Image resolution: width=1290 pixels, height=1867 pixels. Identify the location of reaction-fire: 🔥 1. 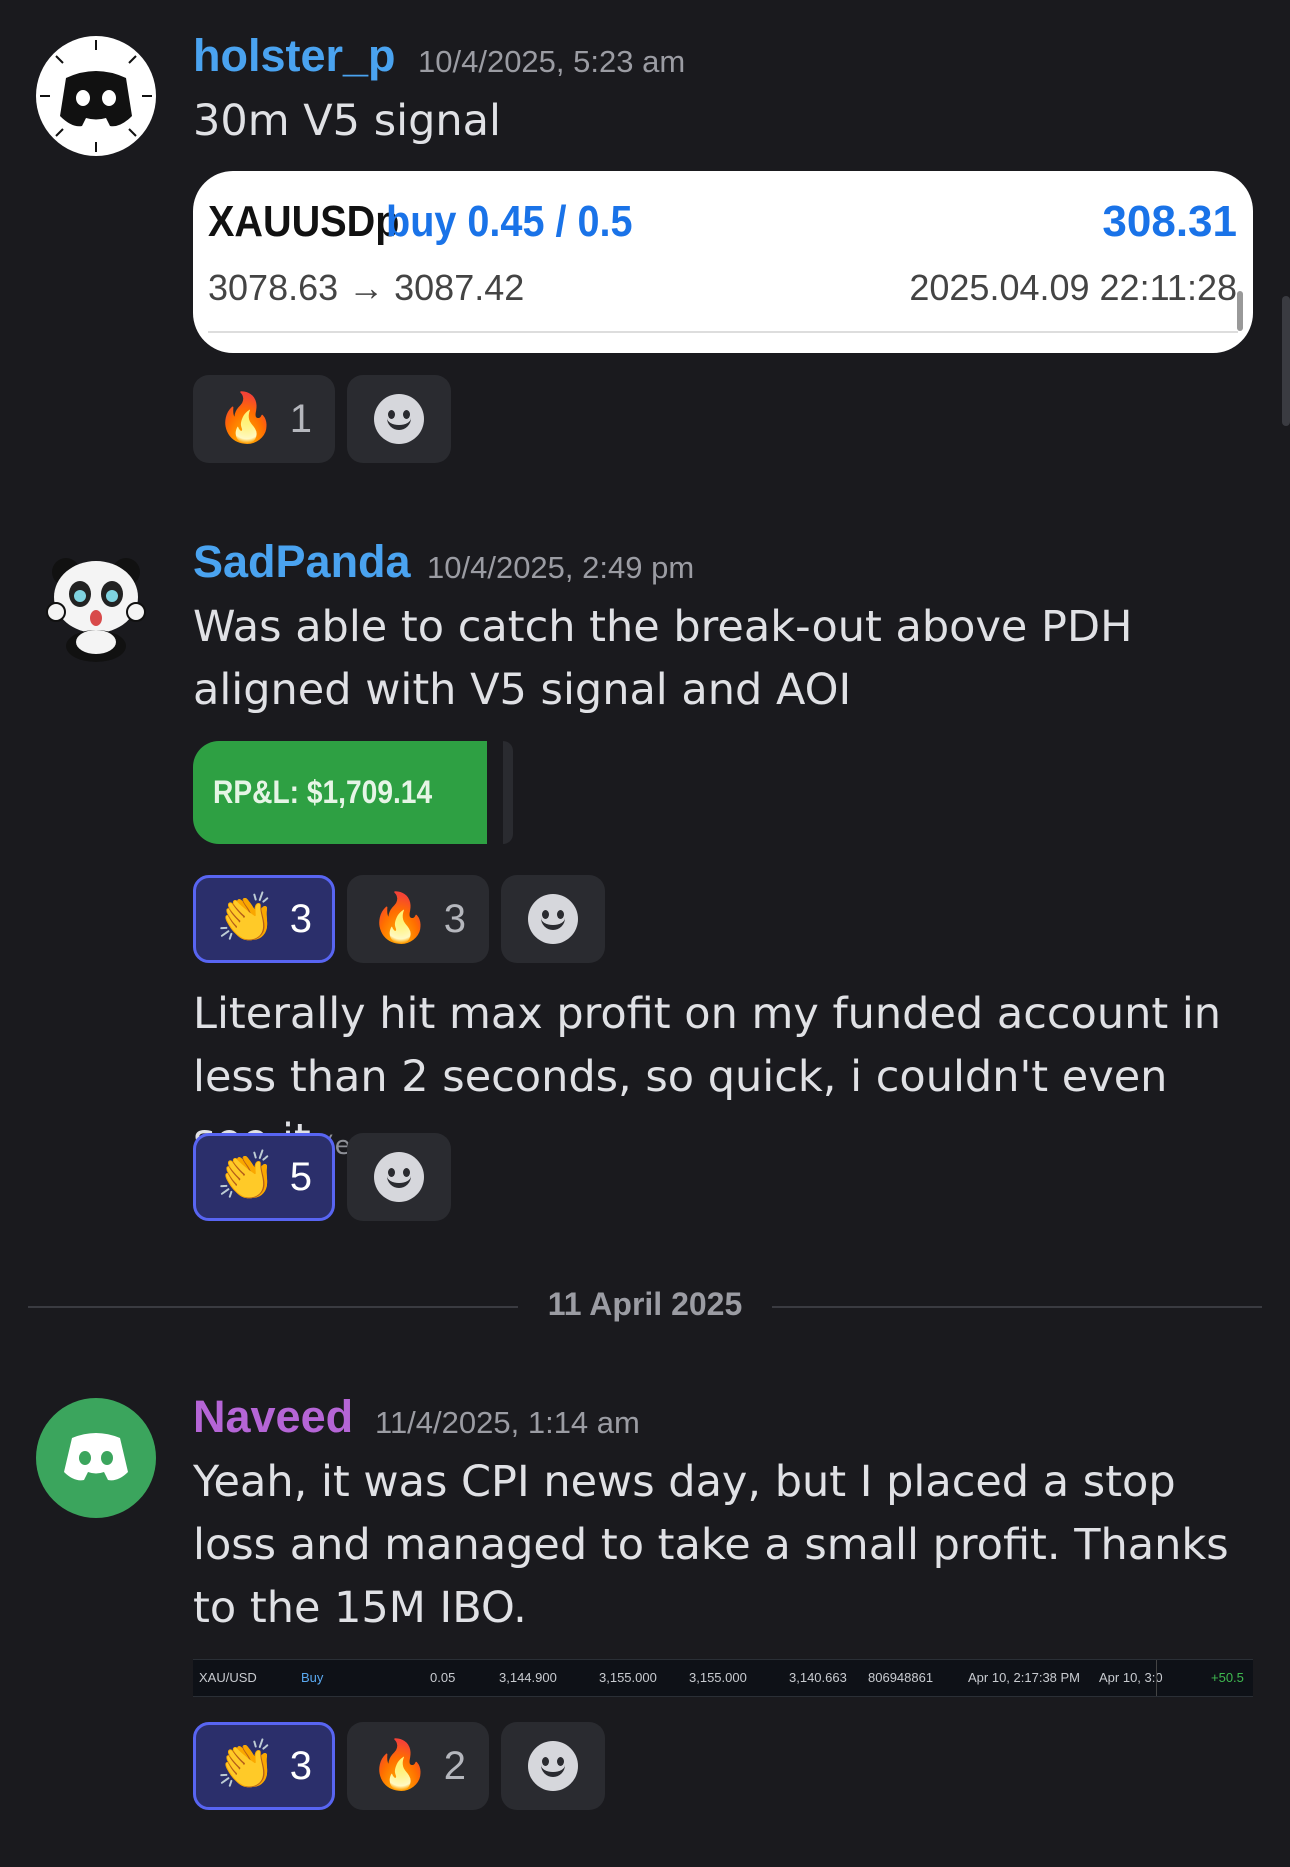
(264, 419).